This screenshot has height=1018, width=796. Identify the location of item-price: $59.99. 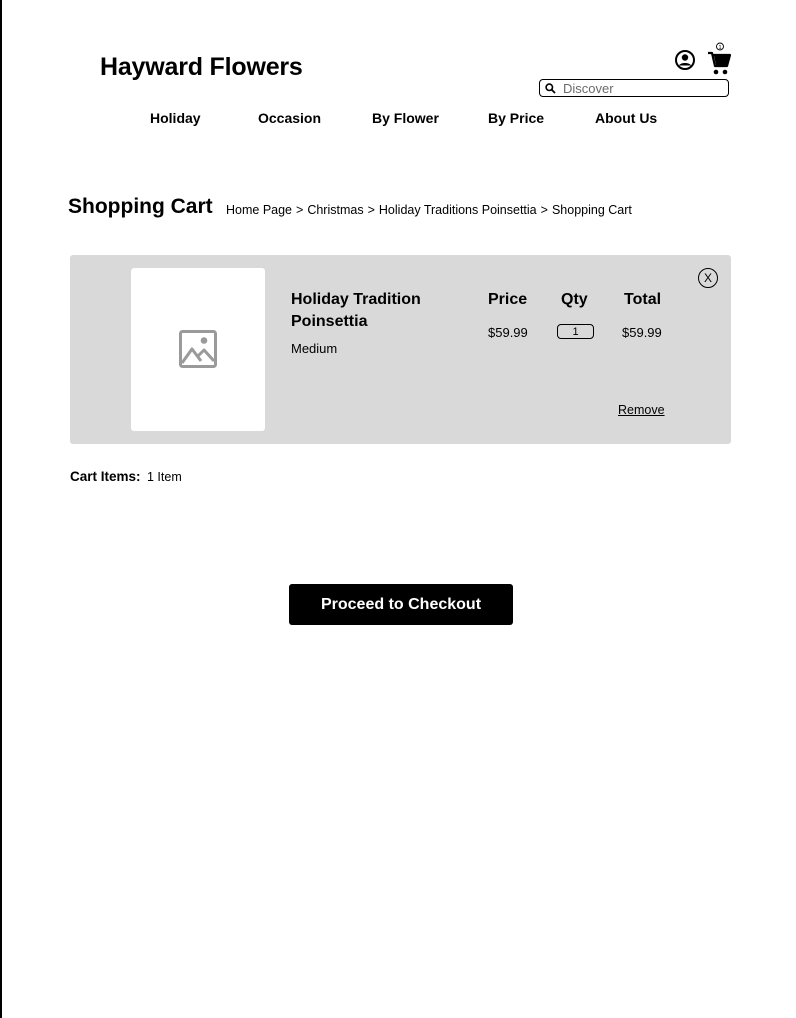
(508, 332).